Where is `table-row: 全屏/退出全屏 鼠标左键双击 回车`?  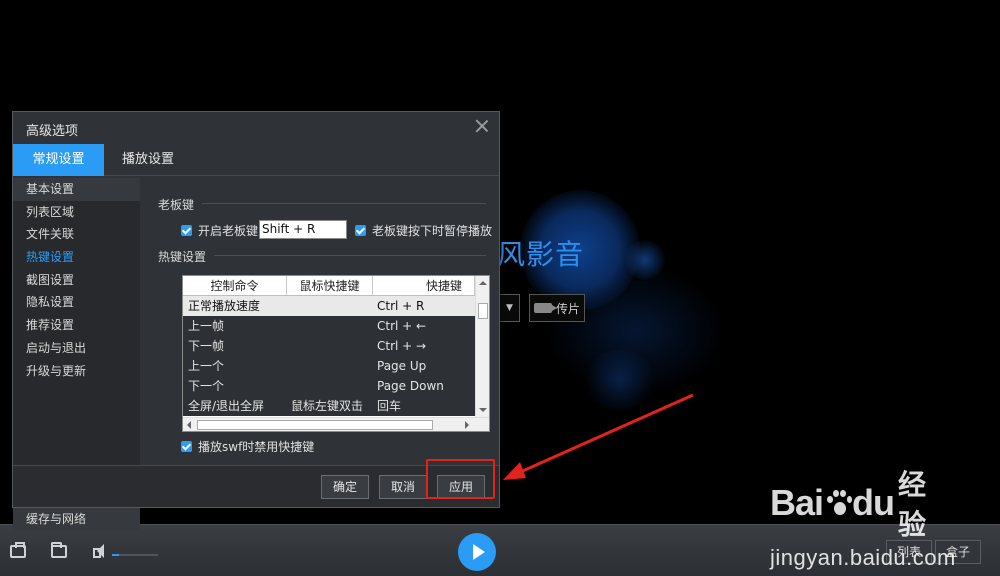
table-row: 全屏/退出全屏 鼠标左键双击 回车 is located at coordinates (329, 406).